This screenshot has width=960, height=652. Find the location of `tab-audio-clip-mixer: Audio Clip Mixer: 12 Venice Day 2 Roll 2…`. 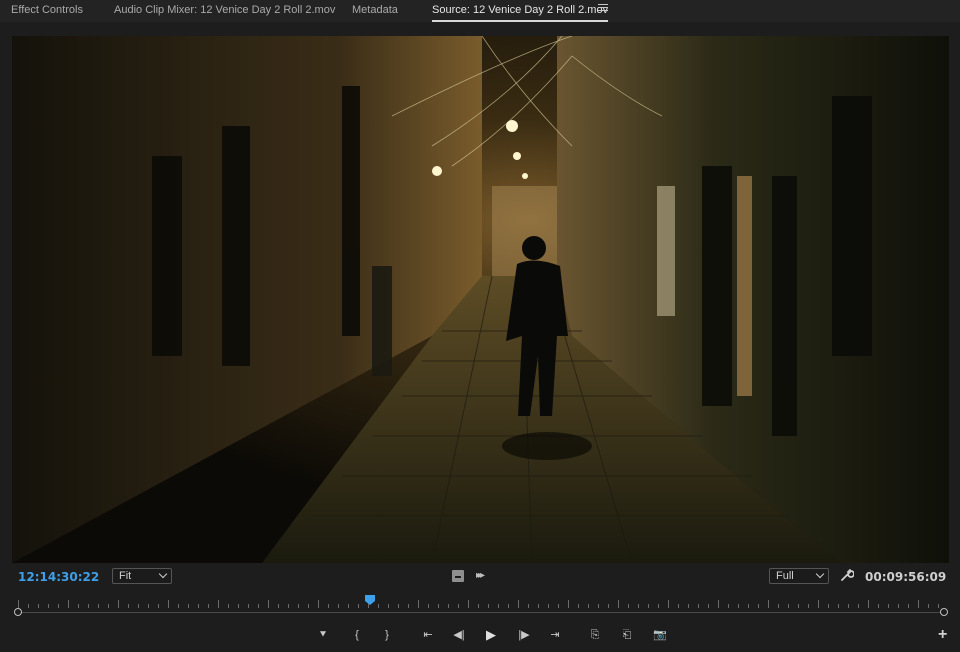

tab-audio-clip-mixer: Audio Clip Mixer: 12 Venice Day 2 Roll 2… is located at coordinates (224, 10).